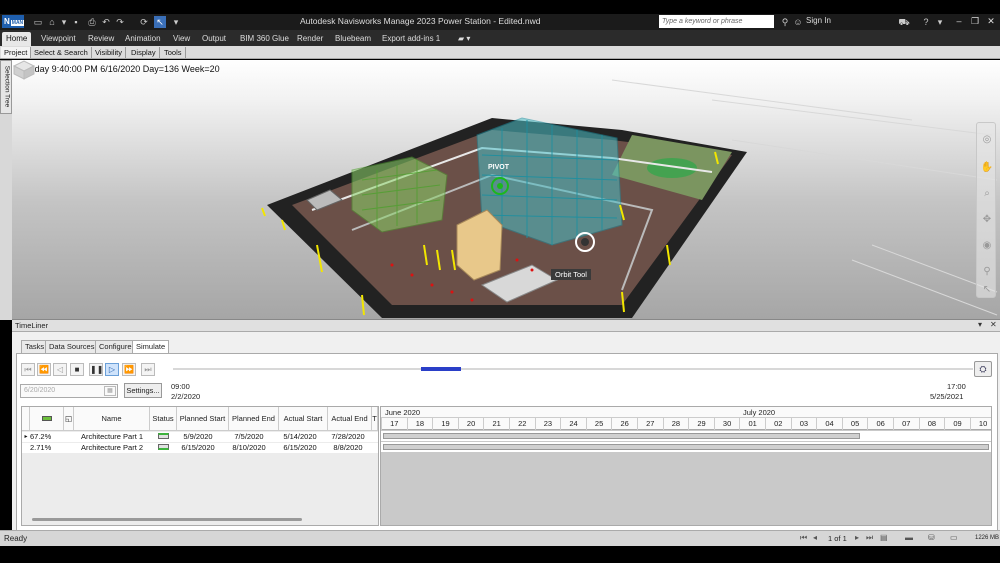  What do you see at coordinates (173, 52) in the screenshot?
I see `panel-tab-tools: Tools` at bounding box center [173, 52].